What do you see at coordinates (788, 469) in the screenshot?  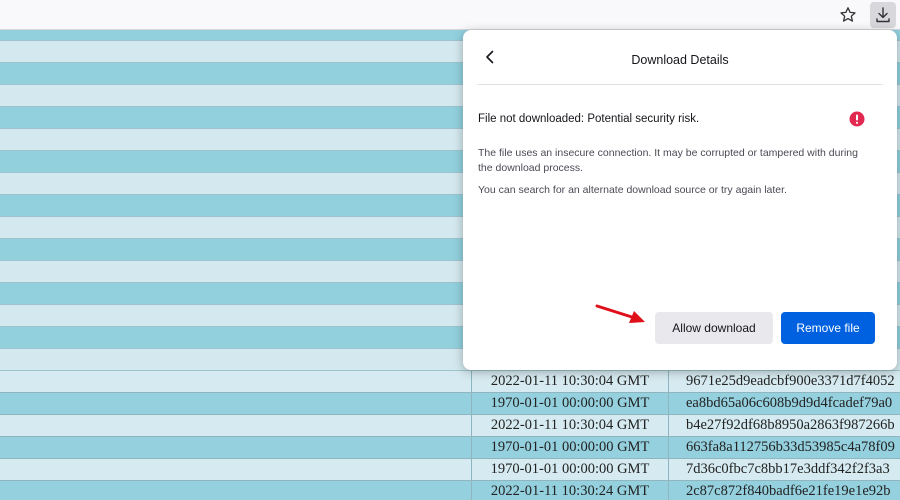 I see `hash-cell: 7d36c0fbc7c8bb17e3ddf342f2f3a3` at bounding box center [788, 469].